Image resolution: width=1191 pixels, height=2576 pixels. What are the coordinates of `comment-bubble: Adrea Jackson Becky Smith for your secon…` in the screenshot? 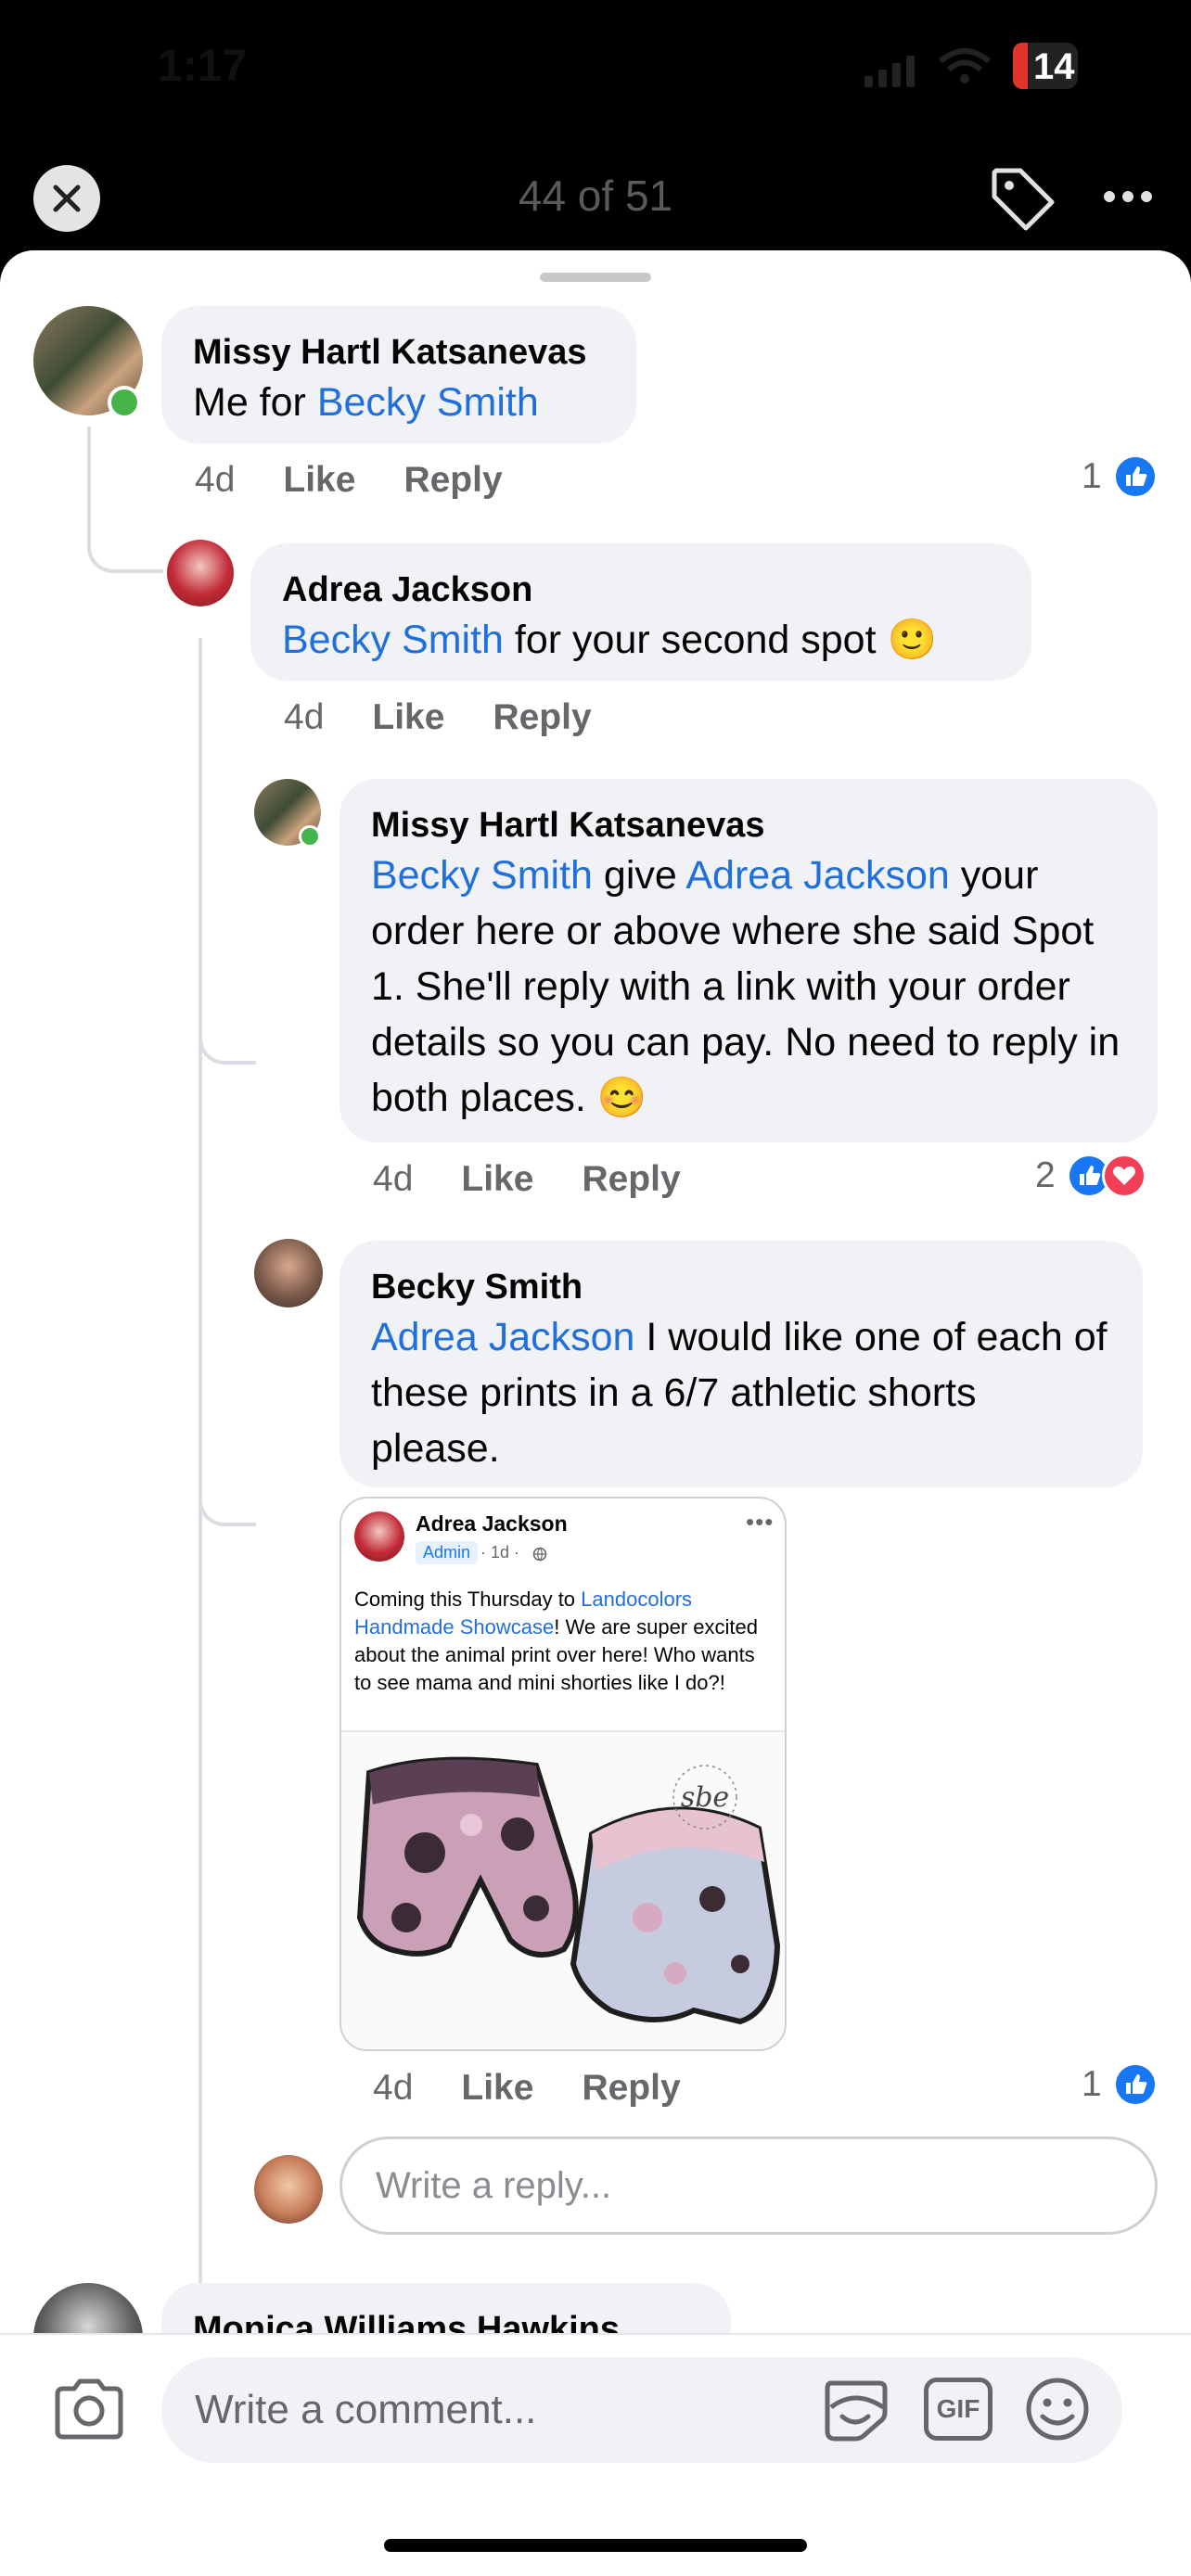 It's located at (640, 612).